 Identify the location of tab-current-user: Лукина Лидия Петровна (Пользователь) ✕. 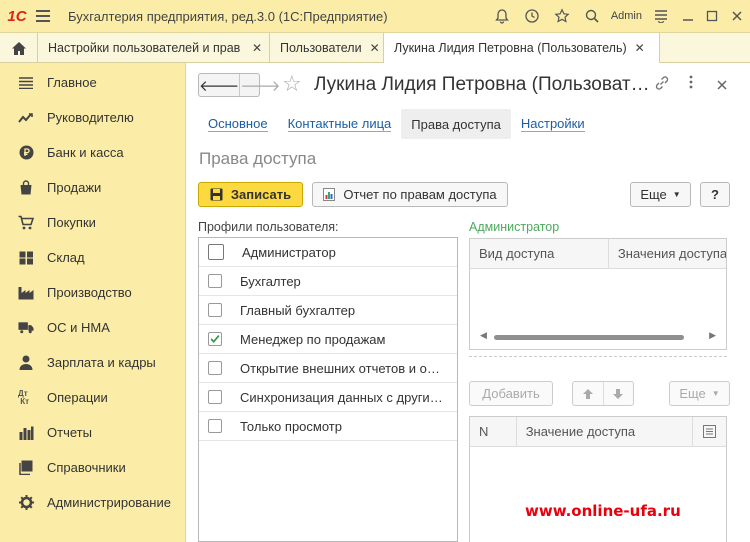
(522, 48).